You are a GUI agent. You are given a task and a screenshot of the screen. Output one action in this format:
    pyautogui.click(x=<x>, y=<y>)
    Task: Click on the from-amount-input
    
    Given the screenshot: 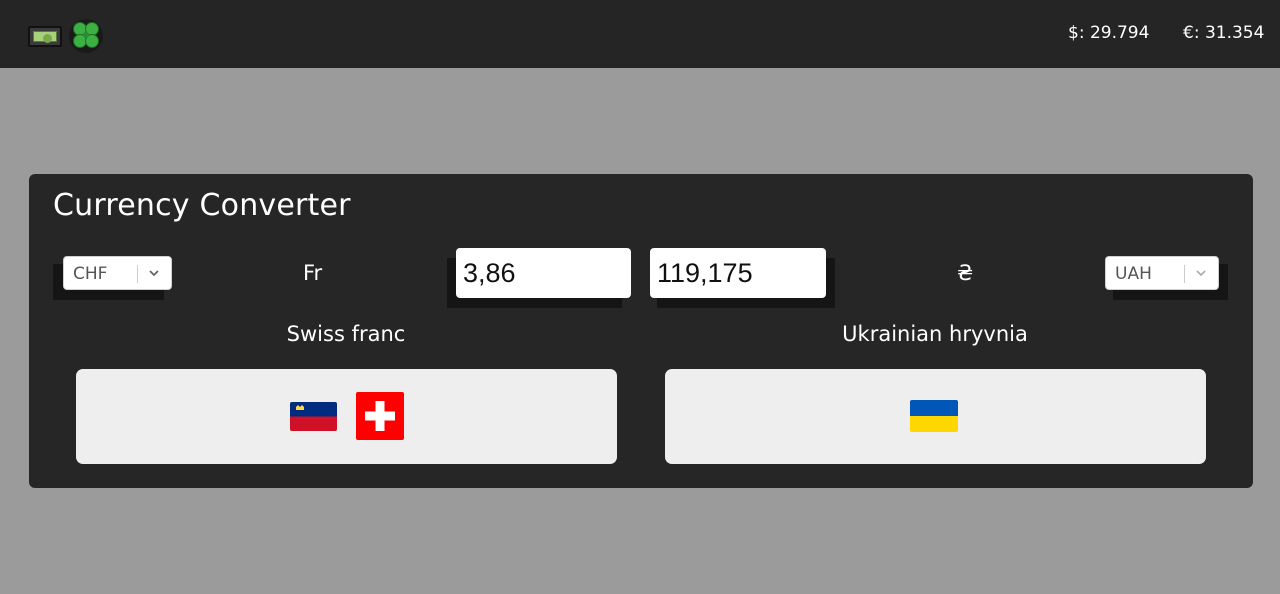 What is the action you would take?
    pyautogui.click(x=543, y=273)
    